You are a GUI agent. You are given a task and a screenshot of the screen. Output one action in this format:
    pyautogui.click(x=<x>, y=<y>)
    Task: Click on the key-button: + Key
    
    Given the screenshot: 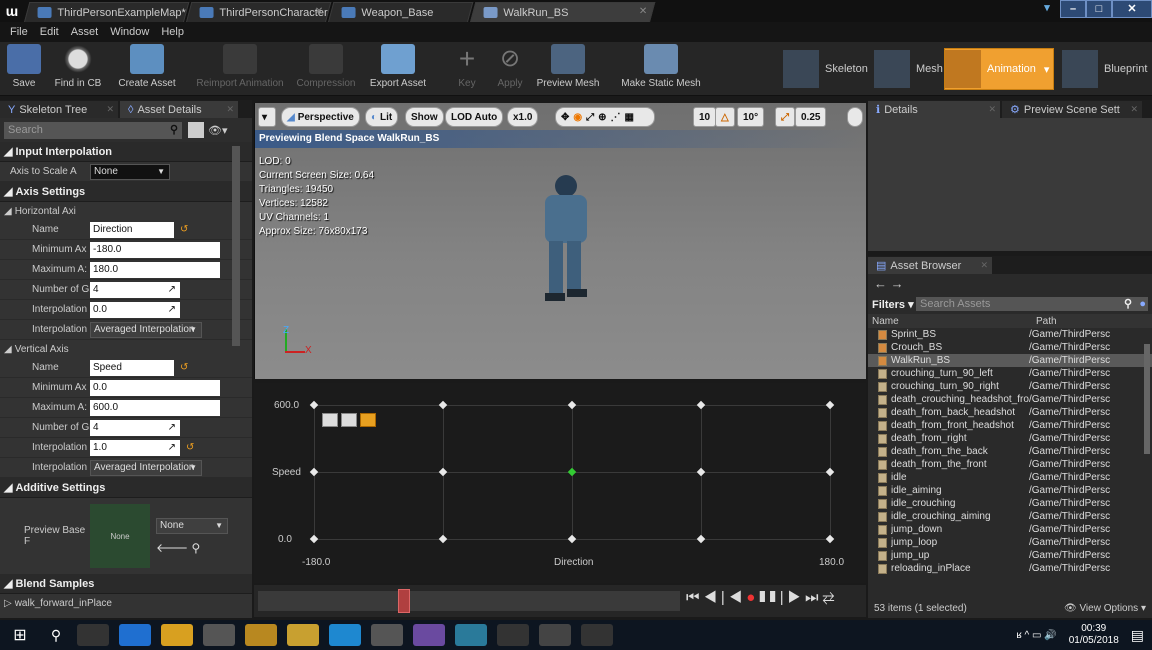 What is the action you would take?
    pyautogui.click(x=467, y=69)
    